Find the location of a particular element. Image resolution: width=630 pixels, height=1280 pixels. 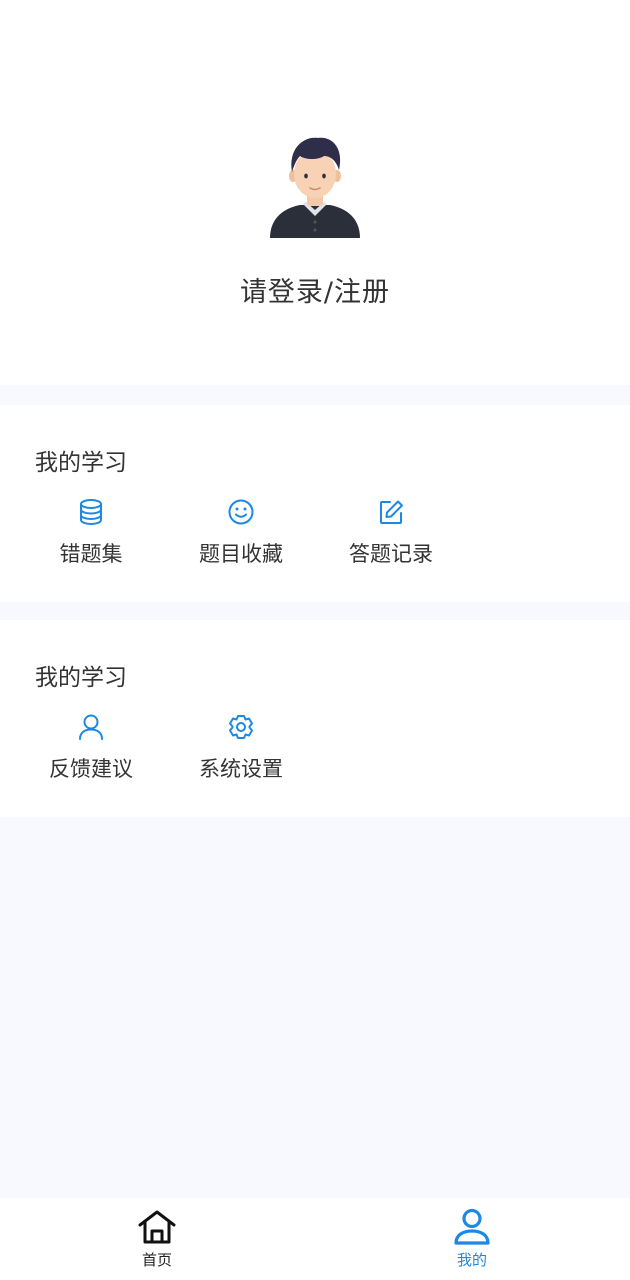

bottom-tab-bar: 首页 我的 is located at coordinates (315, 1239).